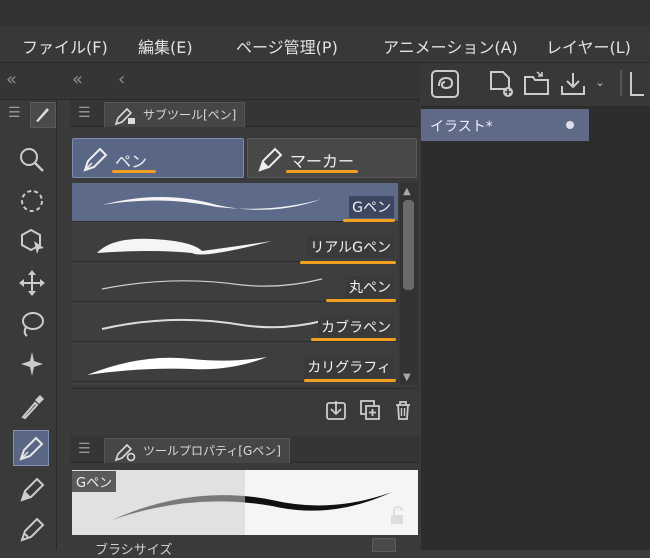 This screenshot has width=650, height=558. I want to click on save-download-icon, so click(573, 84).